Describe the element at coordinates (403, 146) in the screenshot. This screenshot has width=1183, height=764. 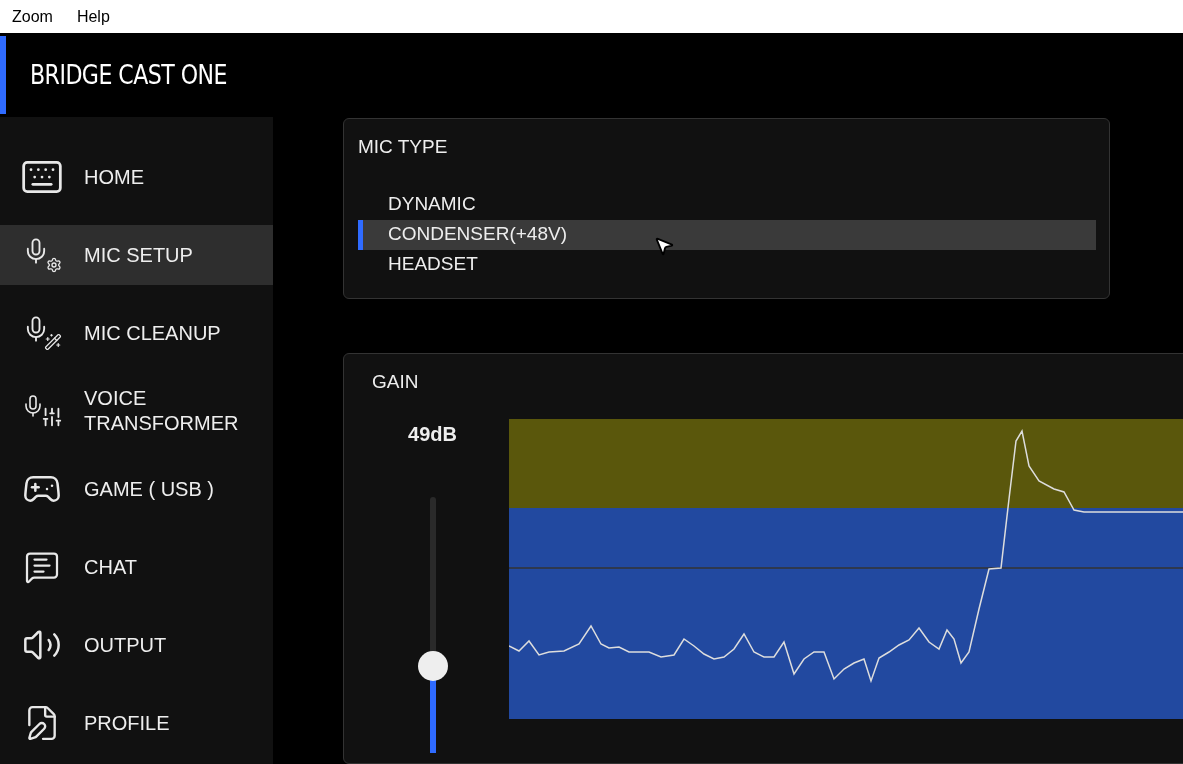
I see `card-title: MIC TYPE` at that location.